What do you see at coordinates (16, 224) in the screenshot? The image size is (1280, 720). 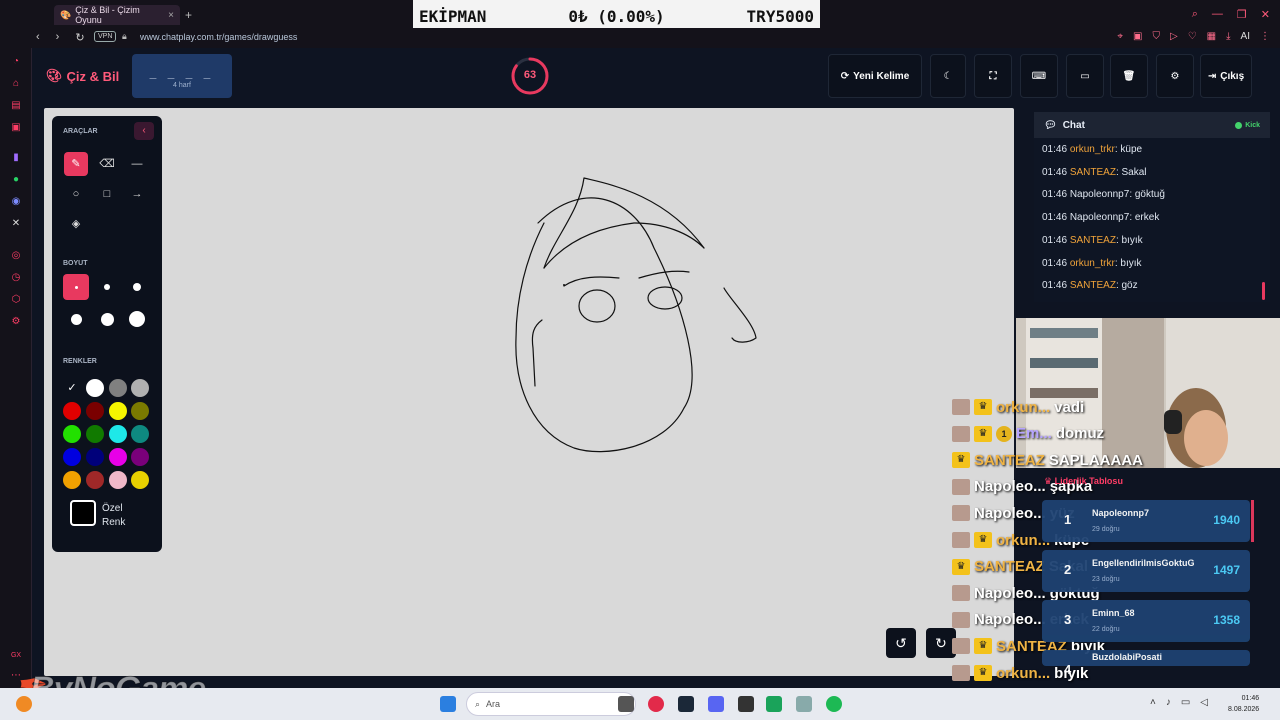 I see `x-icon: ✕` at bounding box center [16, 224].